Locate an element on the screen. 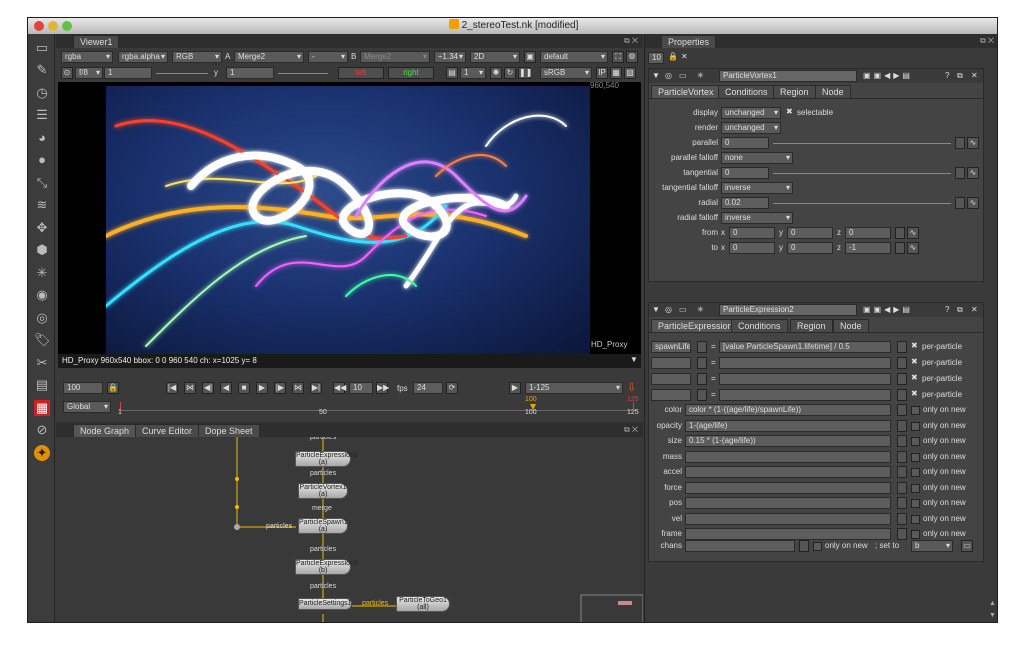  tab-viewer1: Viewer1 is located at coordinates (96, 41).